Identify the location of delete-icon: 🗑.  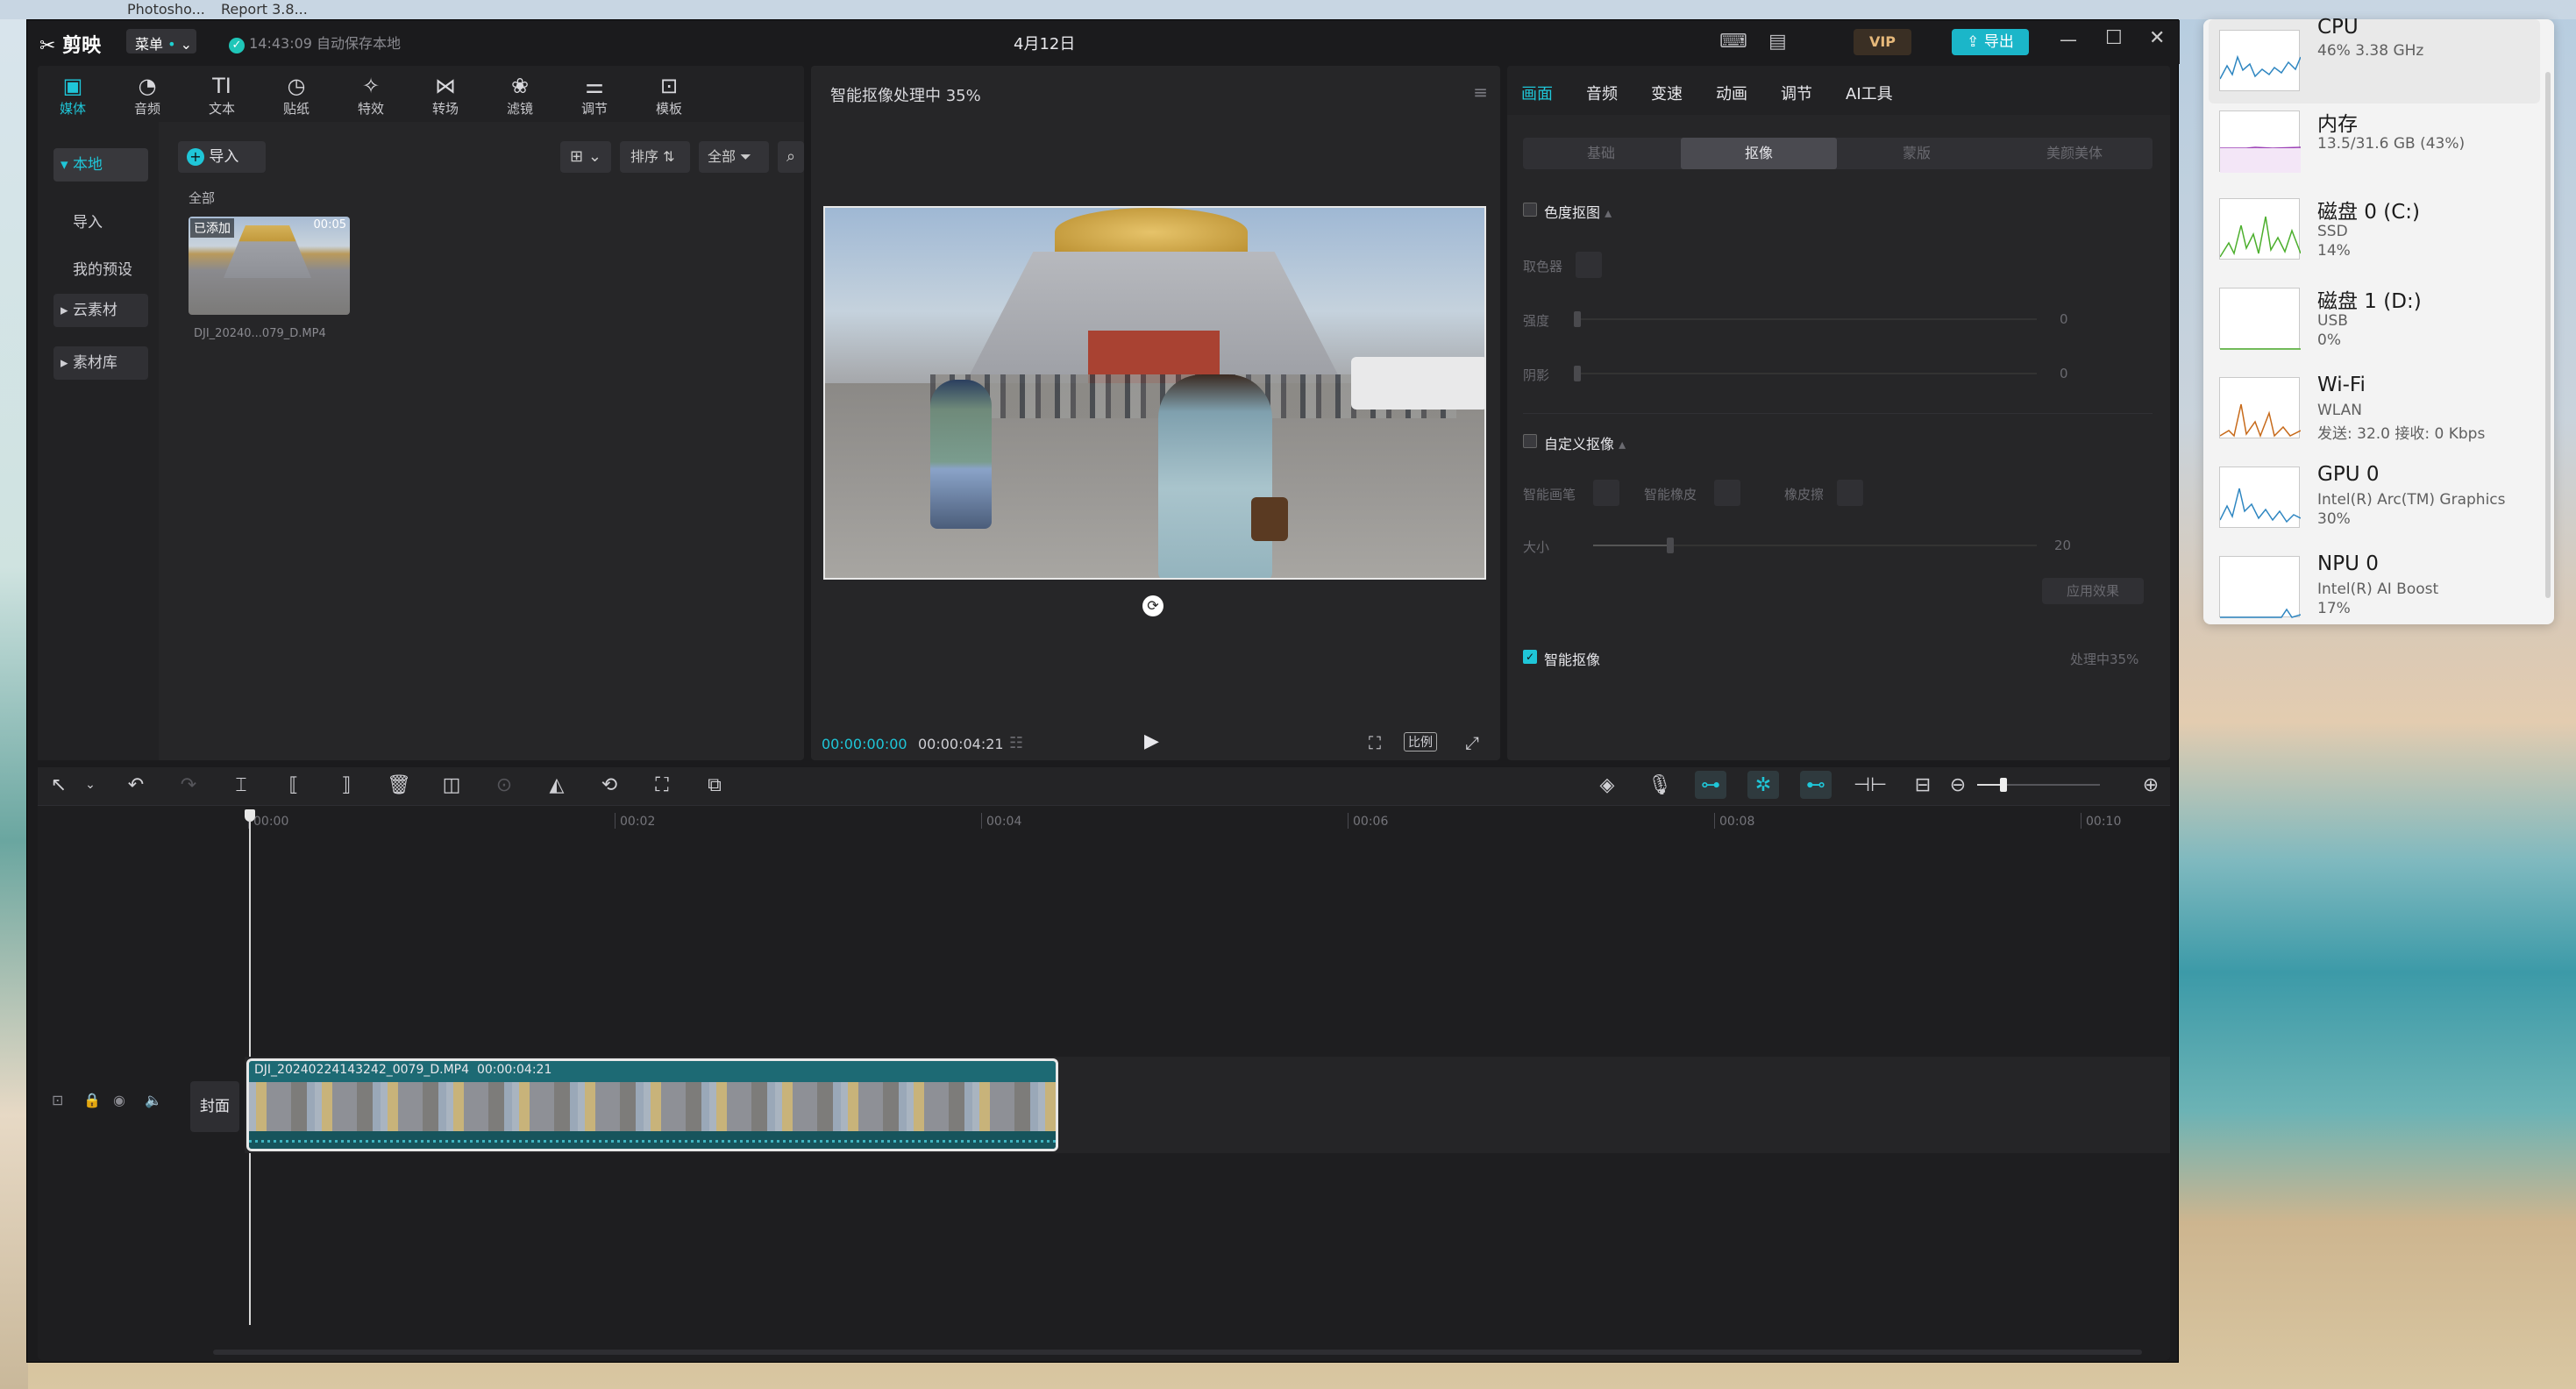
(398, 785).